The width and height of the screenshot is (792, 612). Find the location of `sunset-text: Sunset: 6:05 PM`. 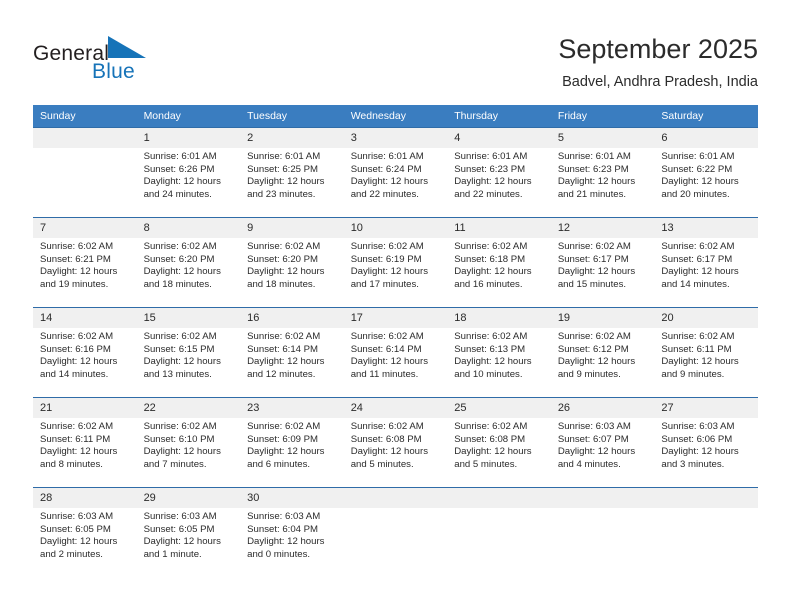

sunset-text: Sunset: 6:05 PM is located at coordinates (179, 529).